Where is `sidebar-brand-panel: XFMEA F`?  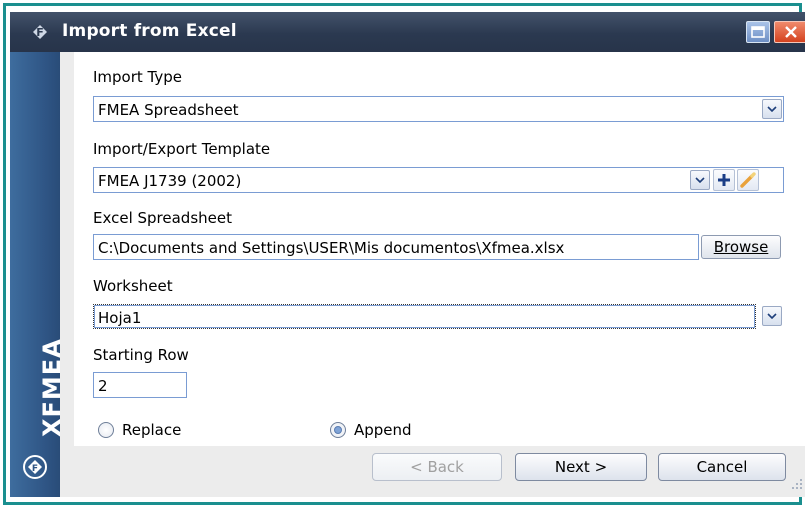 sidebar-brand-panel: XFMEA F is located at coordinates (38, 274).